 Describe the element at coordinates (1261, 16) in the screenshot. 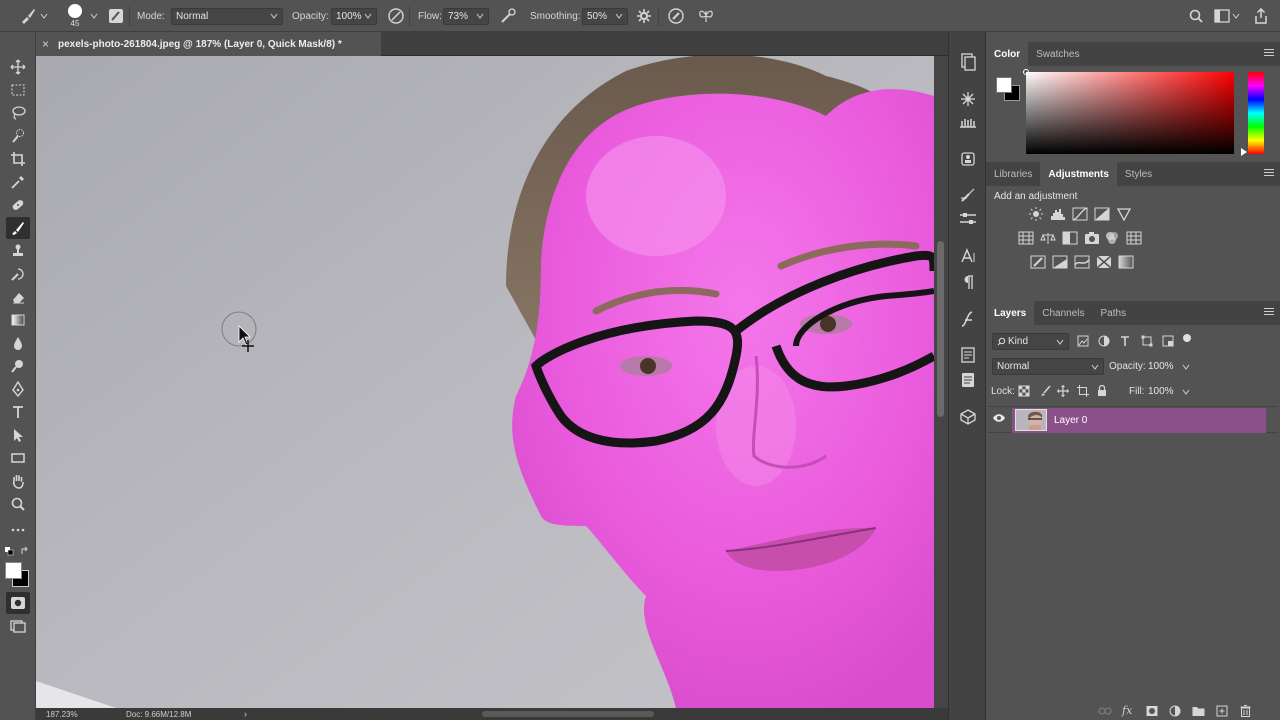

I see `share-icon` at that location.